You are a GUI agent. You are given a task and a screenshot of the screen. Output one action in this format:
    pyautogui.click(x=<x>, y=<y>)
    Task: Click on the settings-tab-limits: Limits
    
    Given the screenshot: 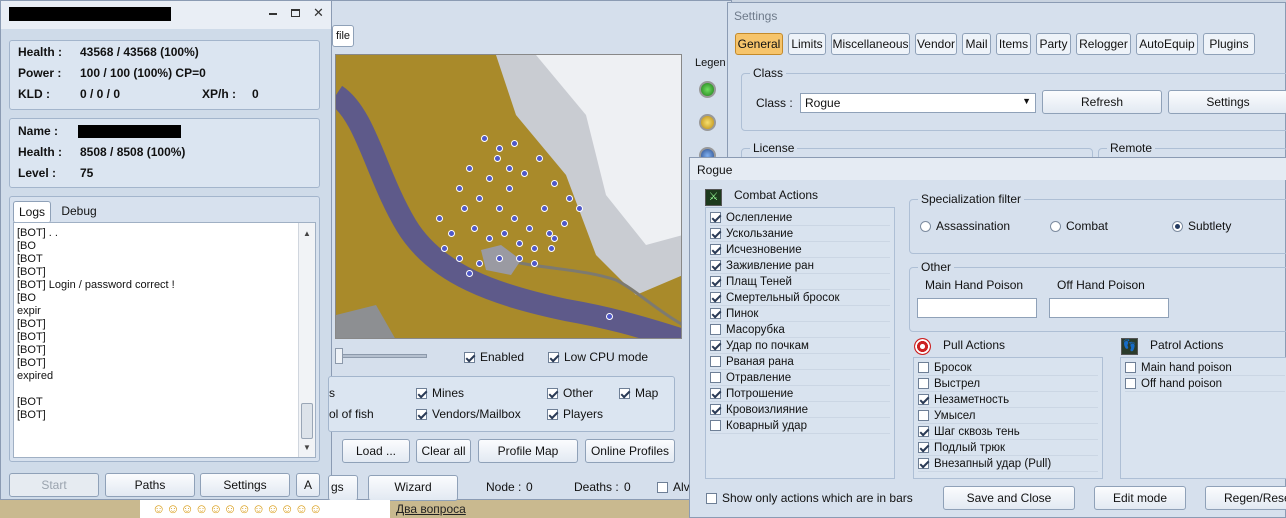 What is the action you would take?
    pyautogui.click(x=807, y=44)
    